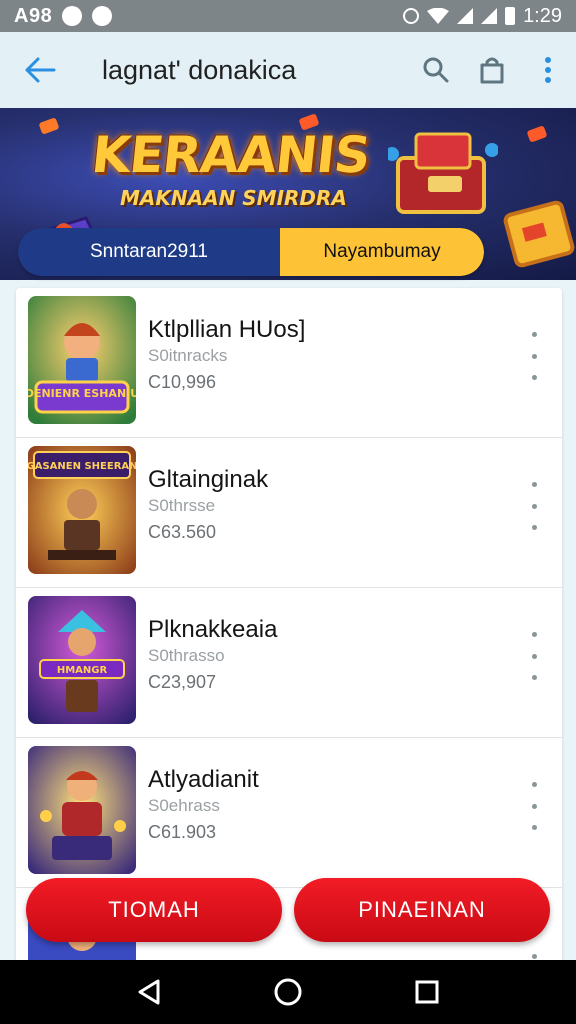 Image resolution: width=576 pixels, height=1024 pixels. Describe the element at coordinates (213, 629) in the screenshot. I see `item-title: Plknakkeaia` at that location.